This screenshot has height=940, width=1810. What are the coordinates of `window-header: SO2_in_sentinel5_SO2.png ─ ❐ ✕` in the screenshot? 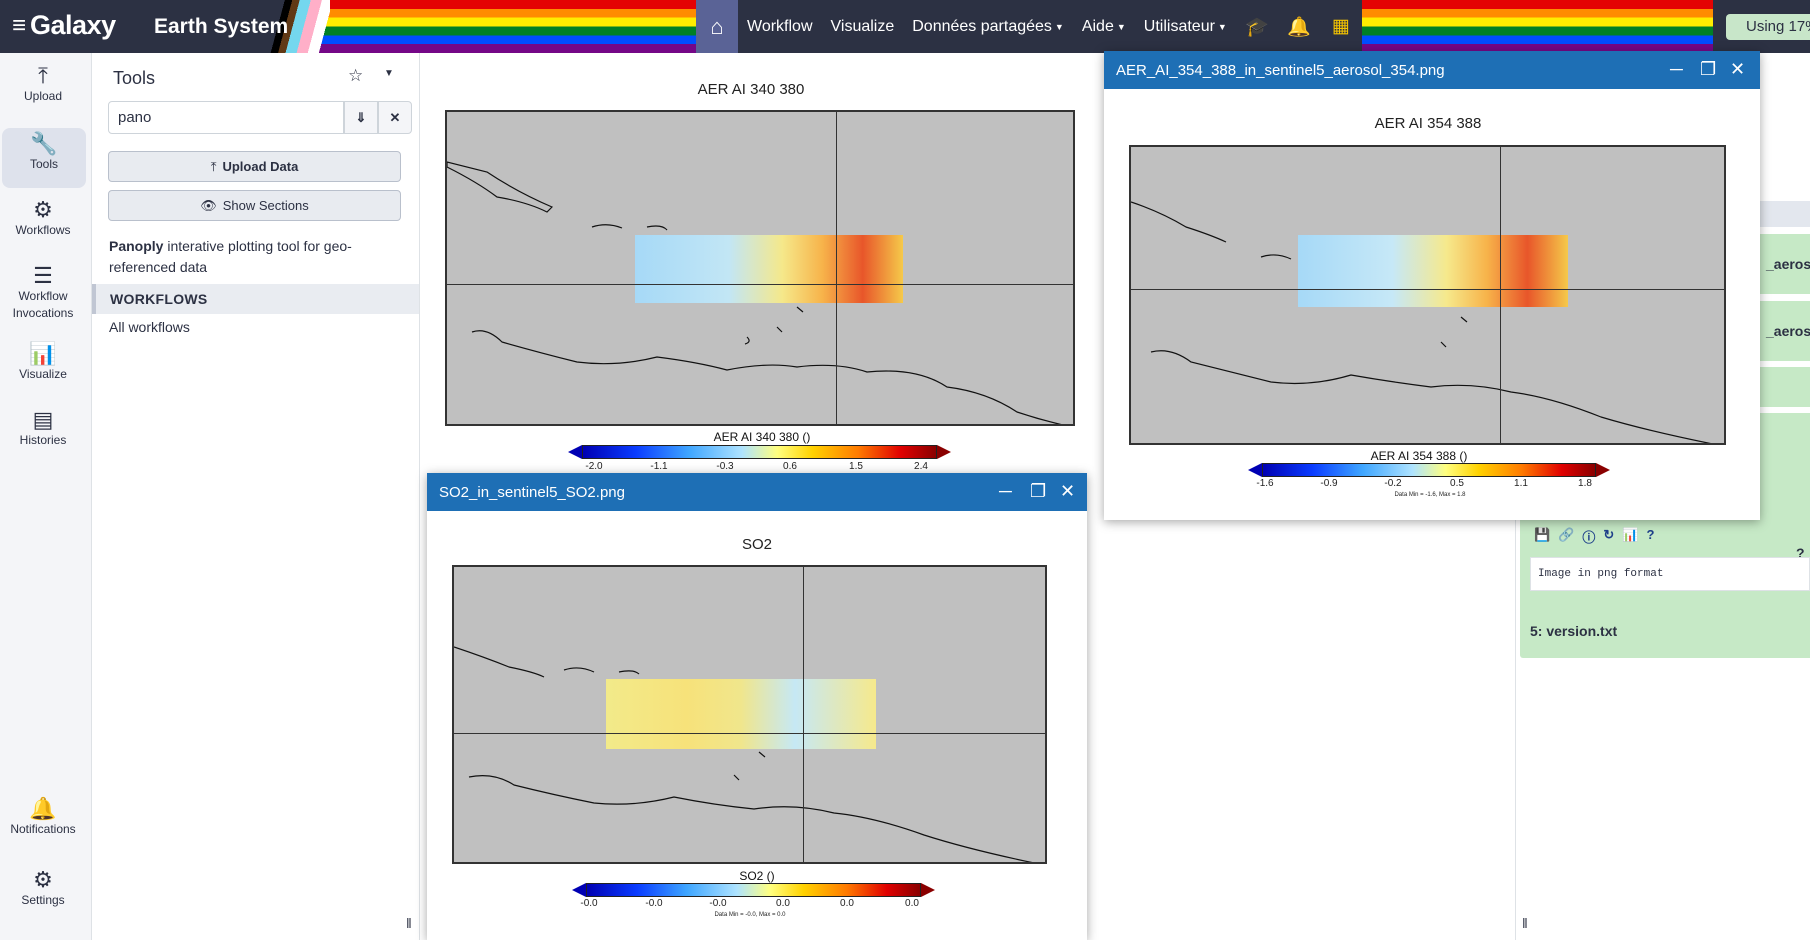 It's located at (757, 492).